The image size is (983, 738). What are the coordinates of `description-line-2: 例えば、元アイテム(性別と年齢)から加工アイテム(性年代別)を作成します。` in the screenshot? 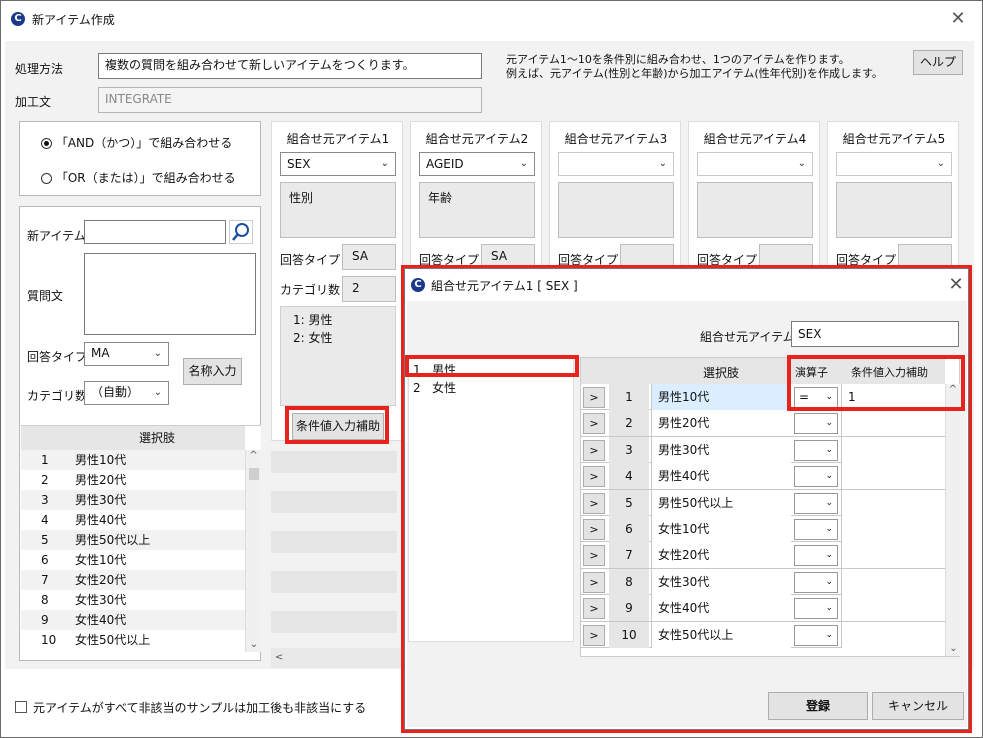 It's located at (694, 73).